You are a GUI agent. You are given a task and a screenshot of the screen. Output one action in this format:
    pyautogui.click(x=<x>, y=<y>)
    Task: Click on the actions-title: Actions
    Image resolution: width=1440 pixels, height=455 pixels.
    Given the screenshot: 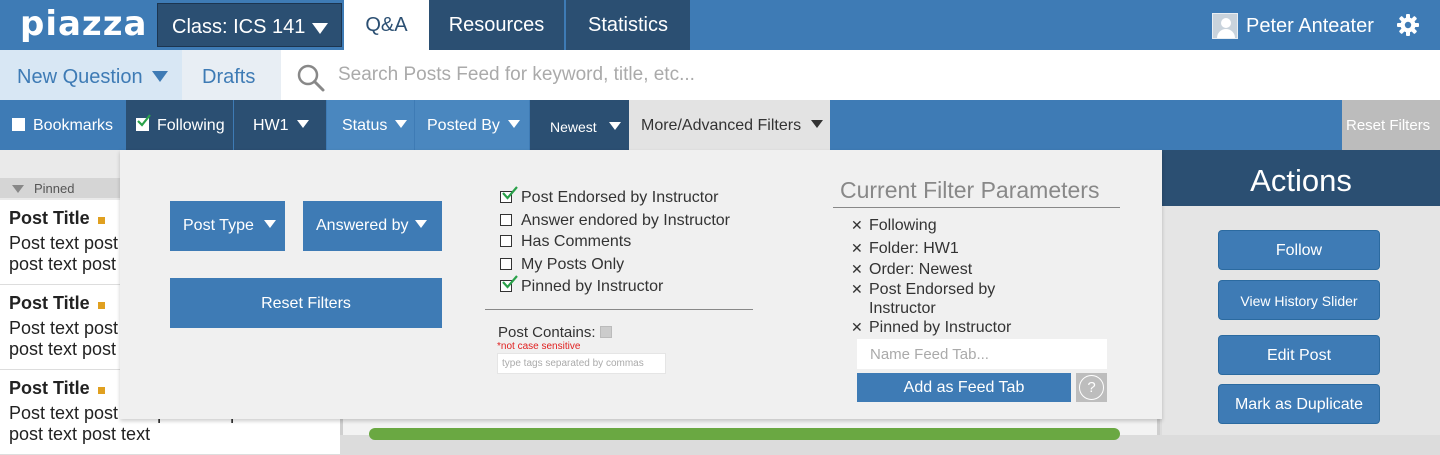 What is the action you would take?
    pyautogui.click(x=1301, y=178)
    